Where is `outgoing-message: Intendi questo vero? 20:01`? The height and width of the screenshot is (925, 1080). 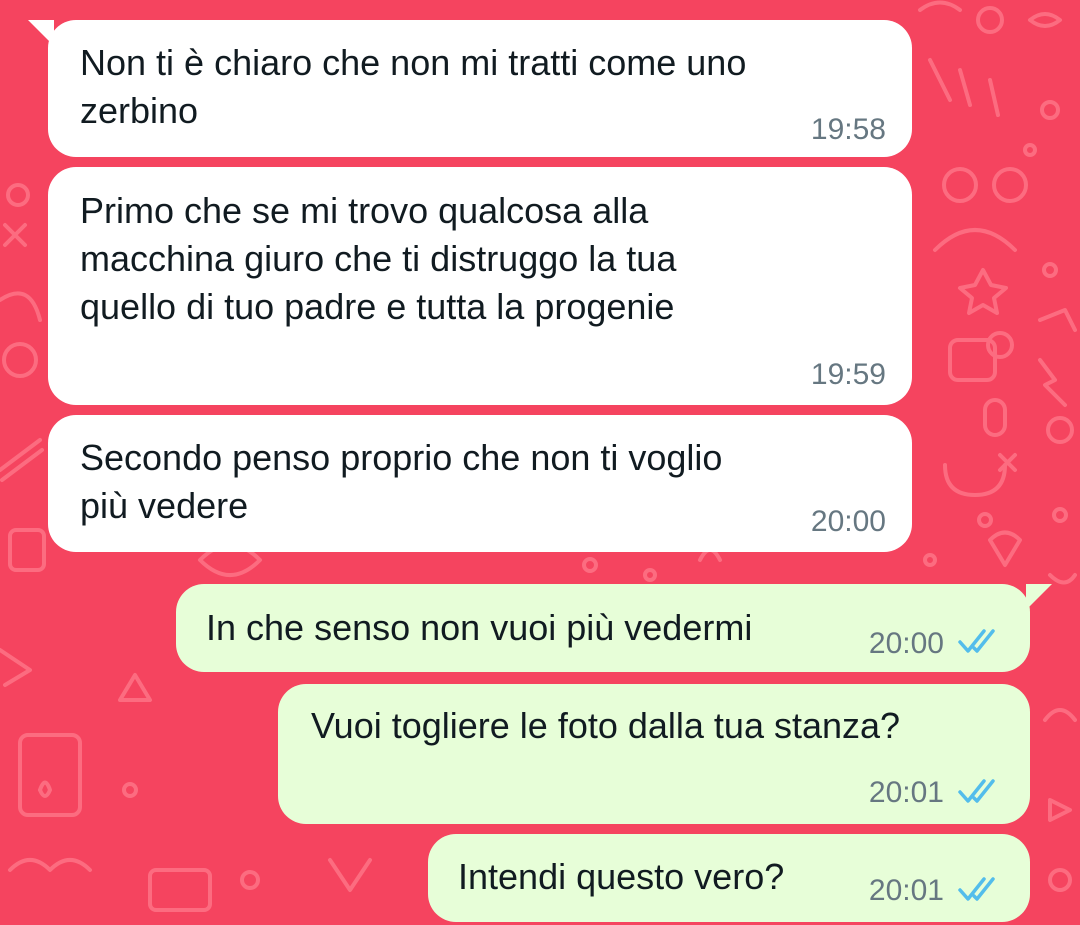
outgoing-message: Intendi questo vero? 20:01 is located at coordinates (729, 878).